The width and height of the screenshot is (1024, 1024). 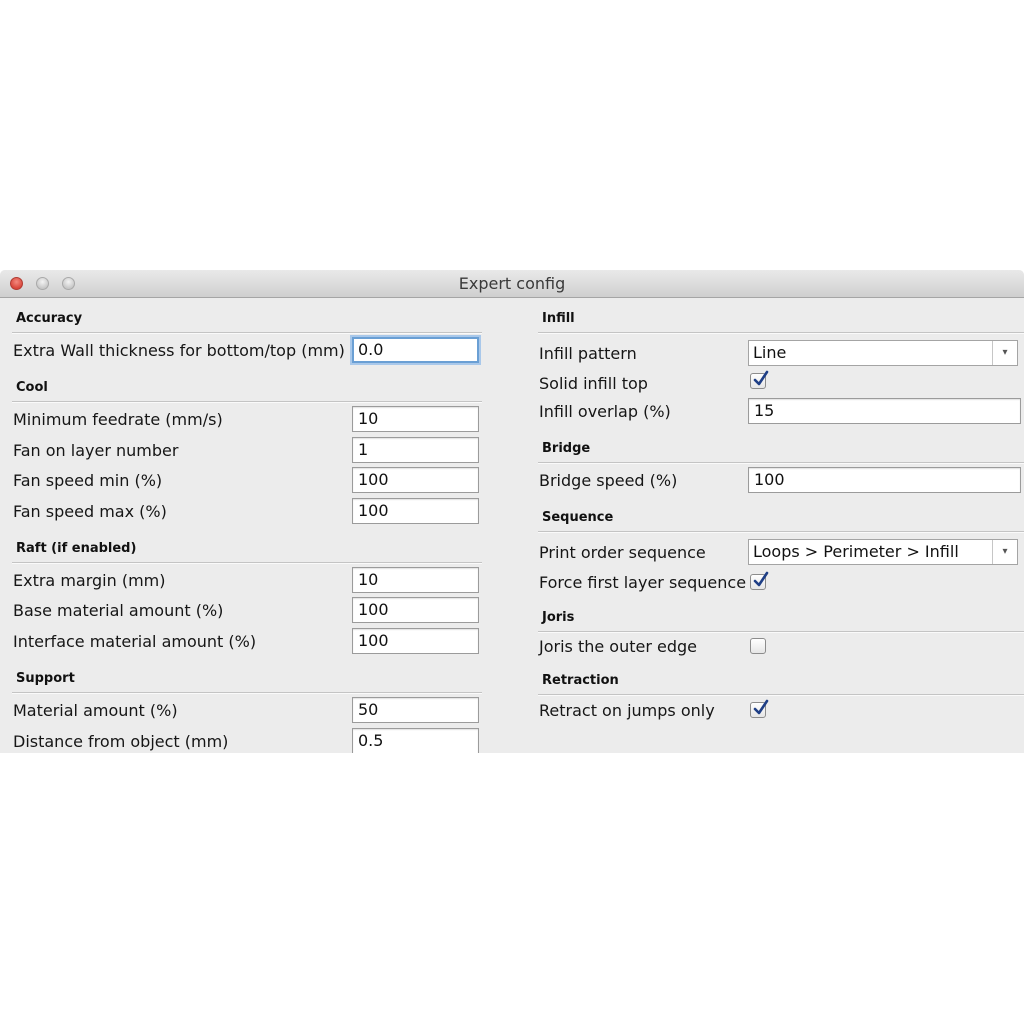 What do you see at coordinates (758, 646) in the screenshot?
I see `joris-outer-edge-checkbox` at bounding box center [758, 646].